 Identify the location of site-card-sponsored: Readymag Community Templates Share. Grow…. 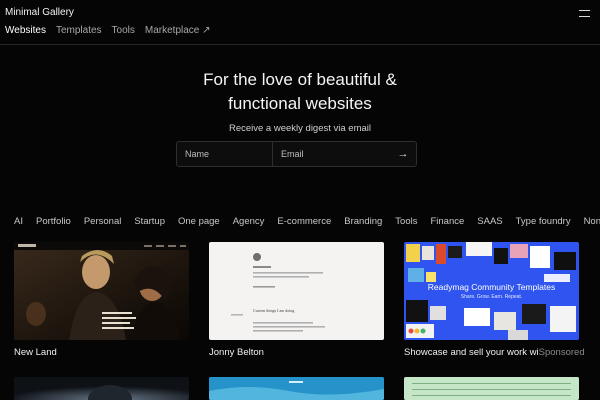
(494, 300).